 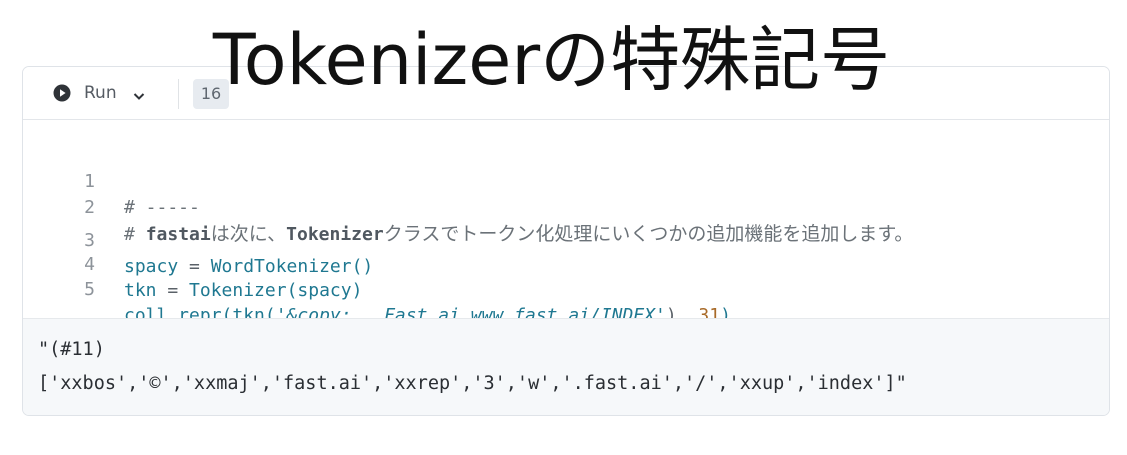 I want to click on slide-title: Tokenizerの特殊記号, so click(x=551, y=60).